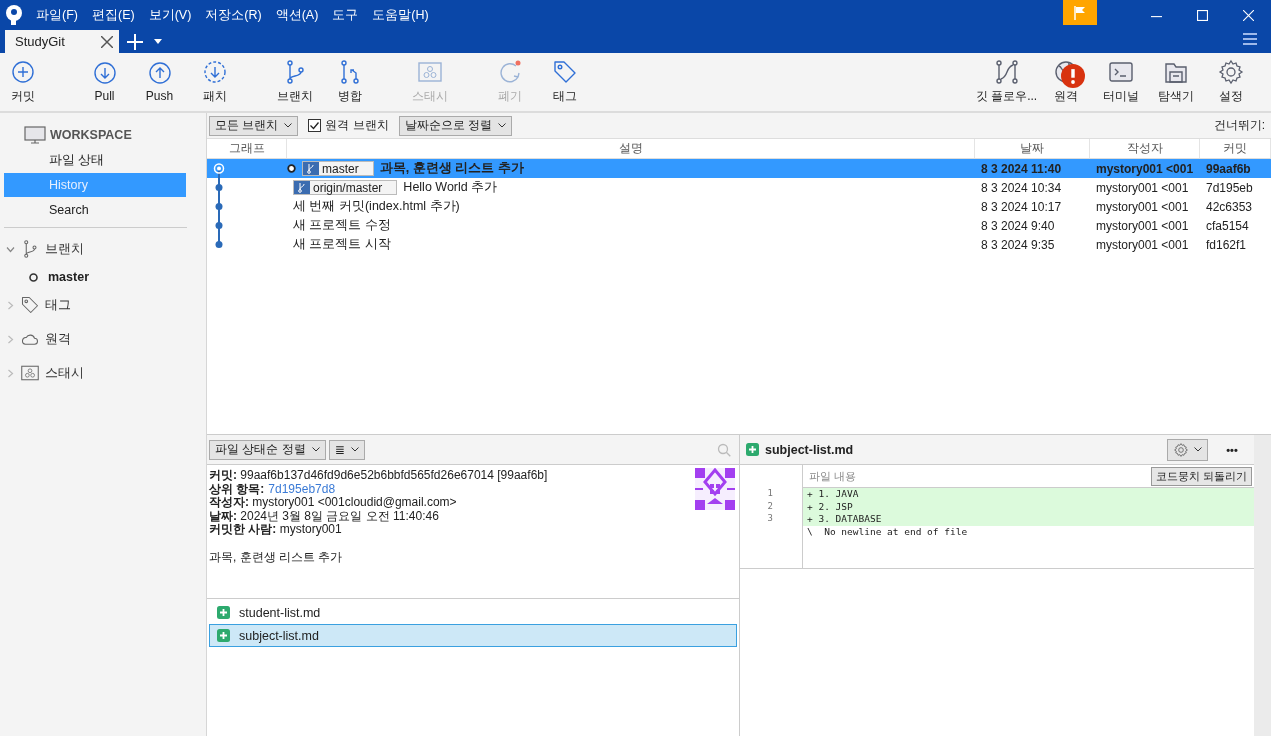 This screenshot has width=1271, height=736. I want to click on undo-icon, so click(509, 71).